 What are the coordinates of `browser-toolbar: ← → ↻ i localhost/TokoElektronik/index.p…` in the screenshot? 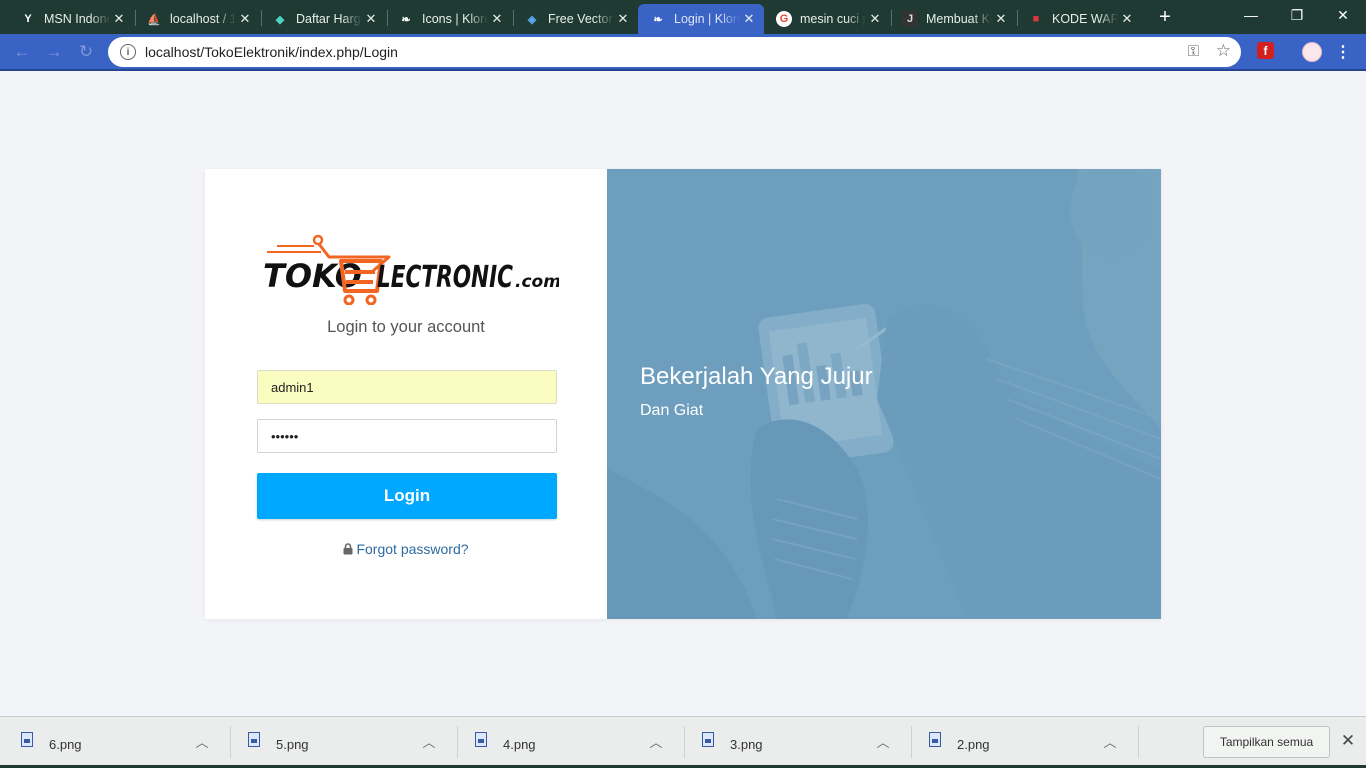 It's located at (683, 52).